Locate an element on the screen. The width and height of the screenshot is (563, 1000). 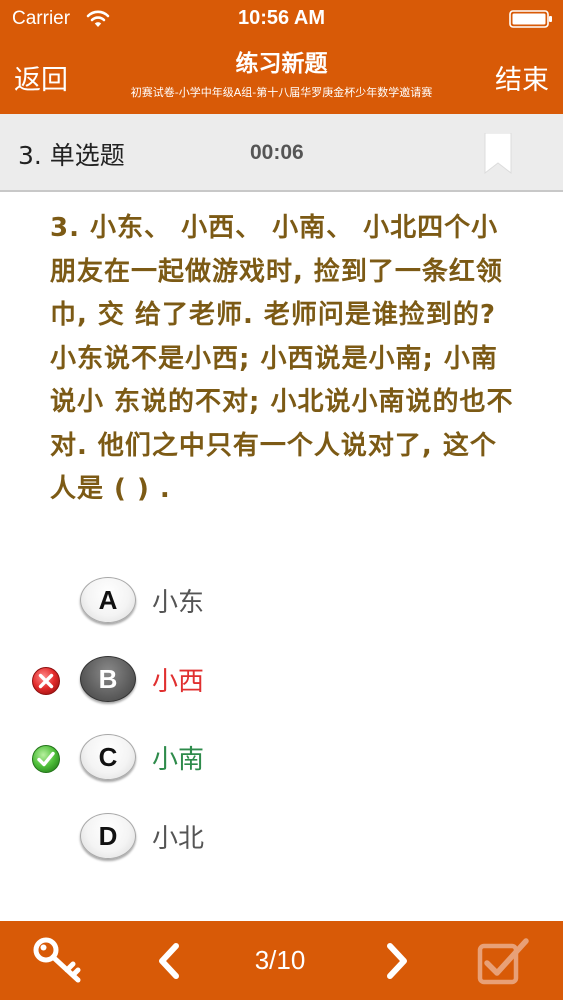
option-letter-bubble: D is located at coordinates (108, 836).